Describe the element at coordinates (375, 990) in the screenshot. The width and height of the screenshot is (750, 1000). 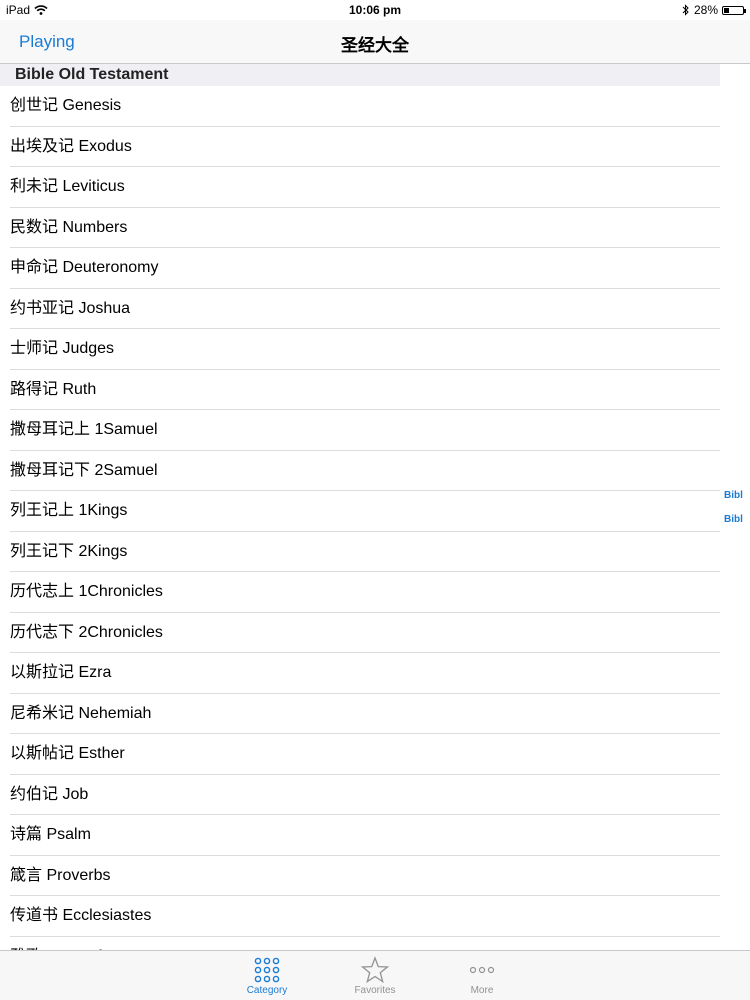
I see `tab-favorites-label: Favorites` at that location.